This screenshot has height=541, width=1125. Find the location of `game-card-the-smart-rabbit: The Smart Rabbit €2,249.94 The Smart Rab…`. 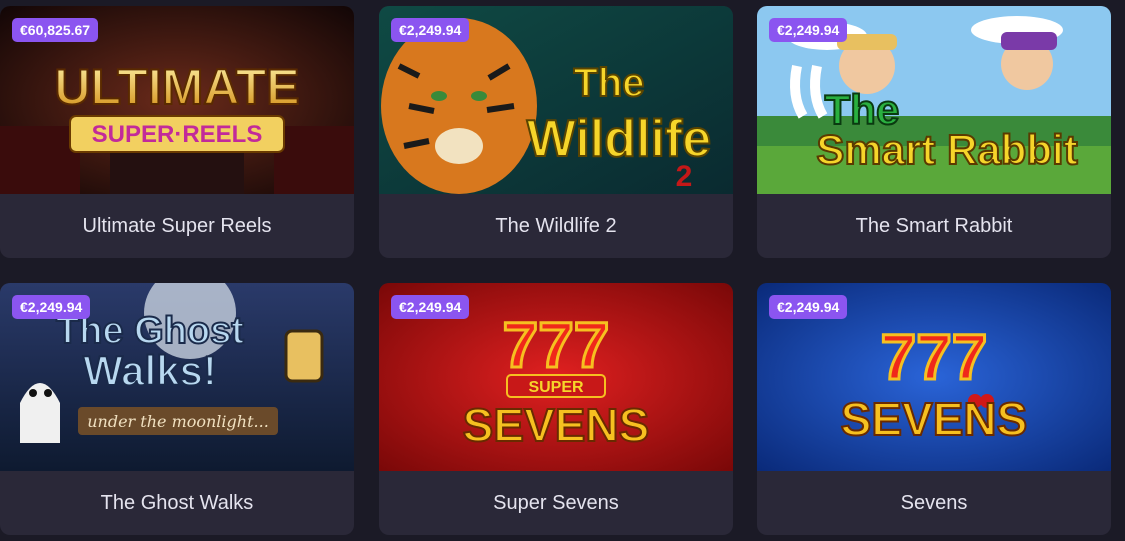

game-card-the-smart-rabbit: The Smart Rabbit €2,249.94 The Smart Rab… is located at coordinates (934, 132).